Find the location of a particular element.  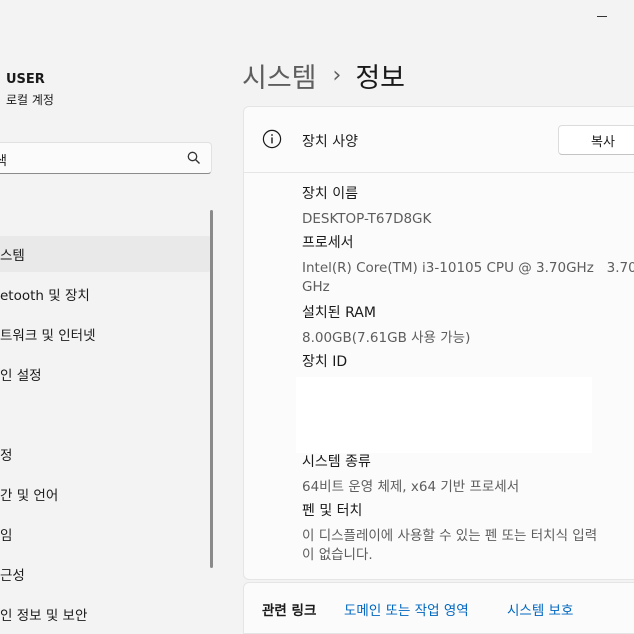

info-icon is located at coordinates (272, 139).